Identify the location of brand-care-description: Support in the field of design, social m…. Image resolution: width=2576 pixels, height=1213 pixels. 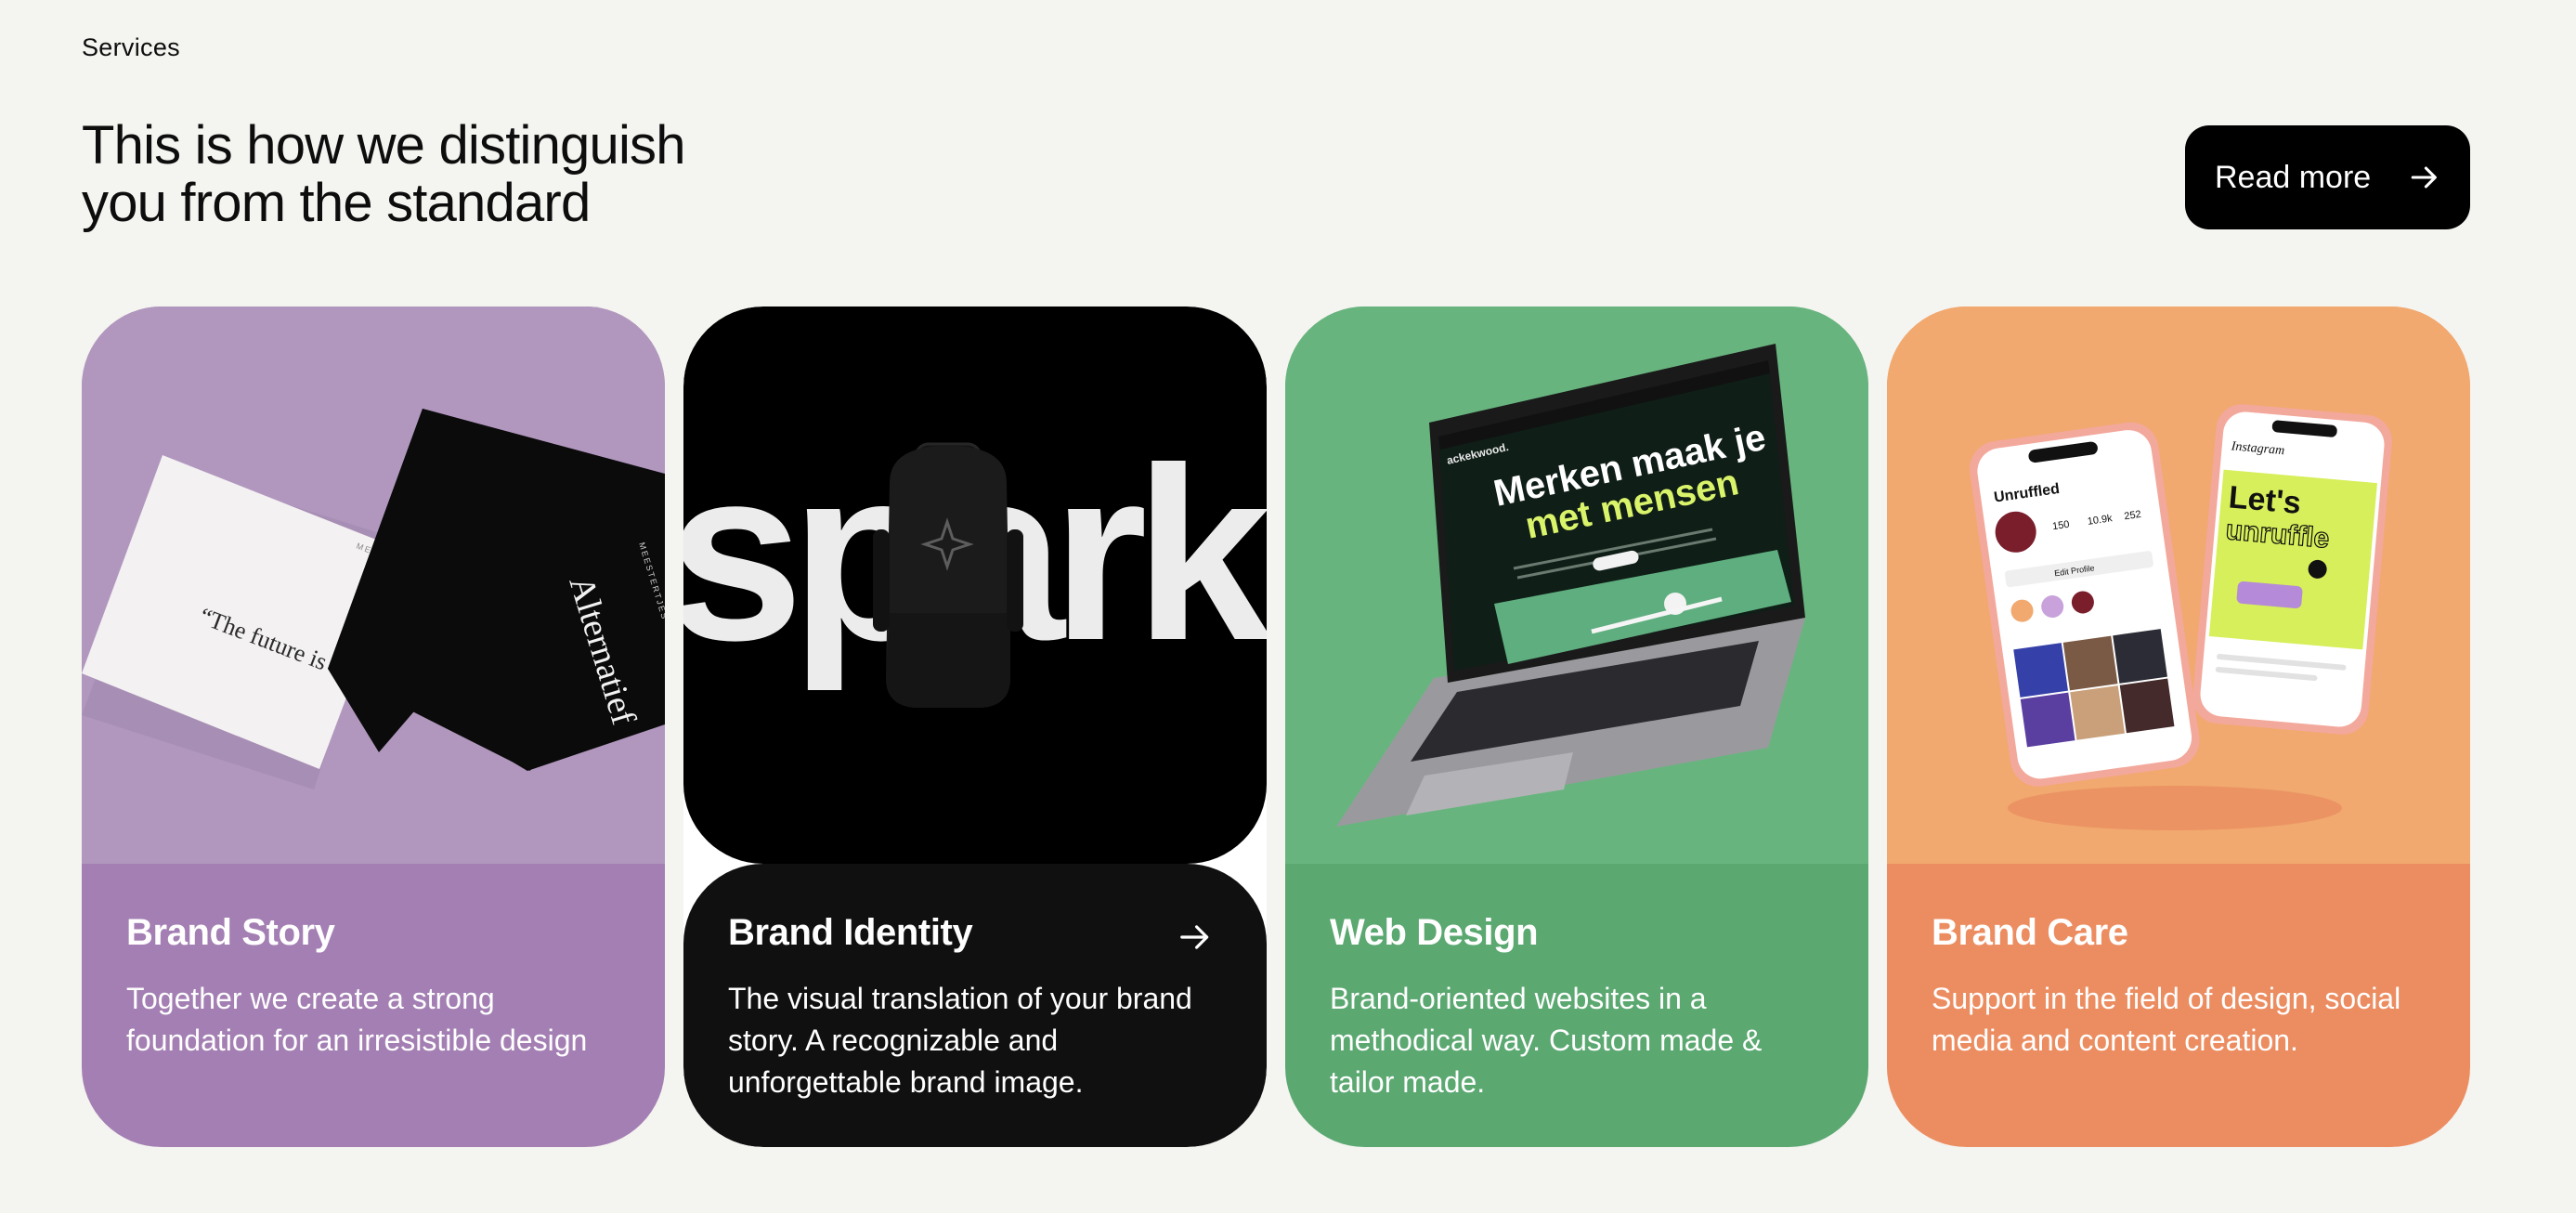
(2166, 1020).